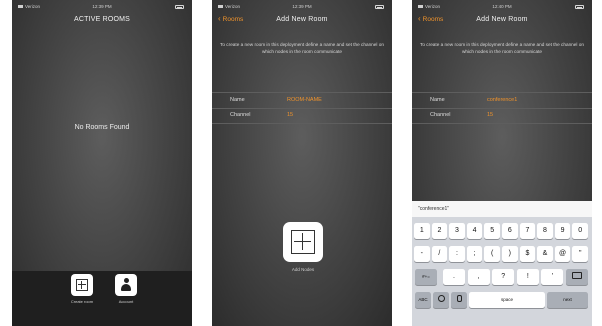 The image size is (602, 326). I want to click on punctuation-key: ., so click(454, 277).